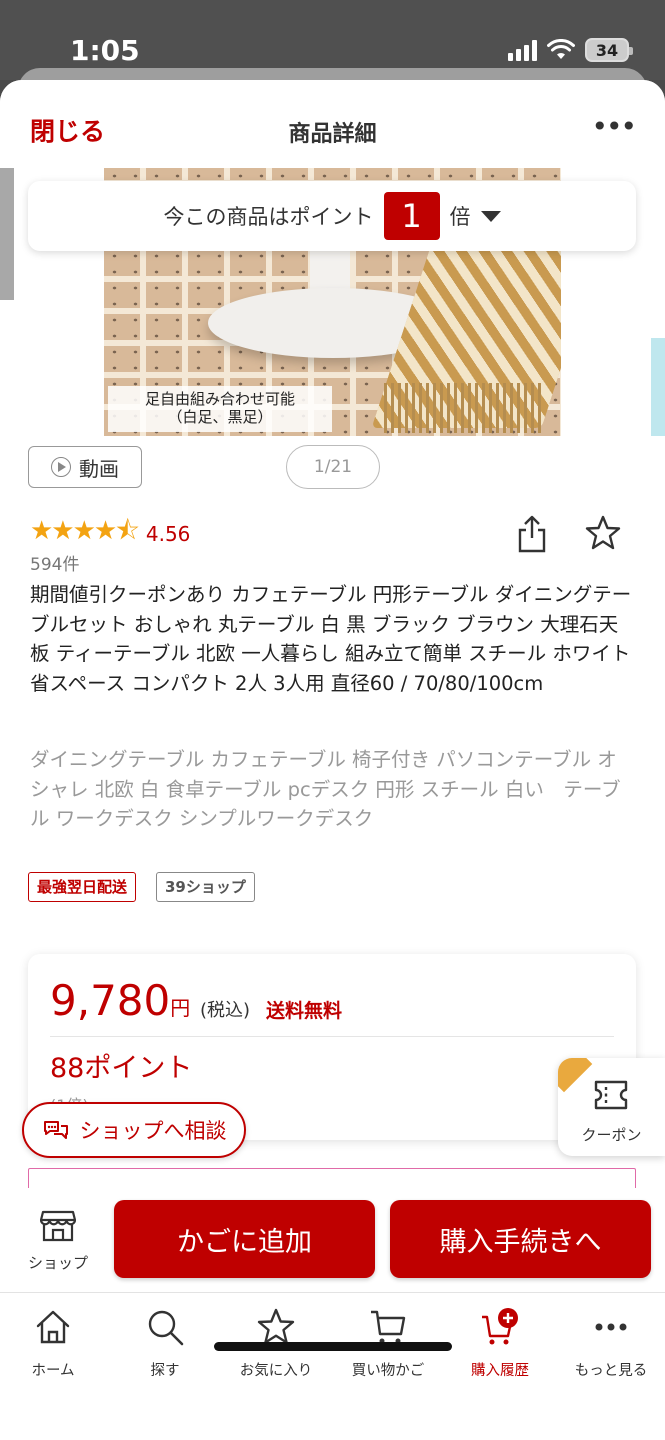  I want to click on tab-home: ホーム, so click(54, 1343).